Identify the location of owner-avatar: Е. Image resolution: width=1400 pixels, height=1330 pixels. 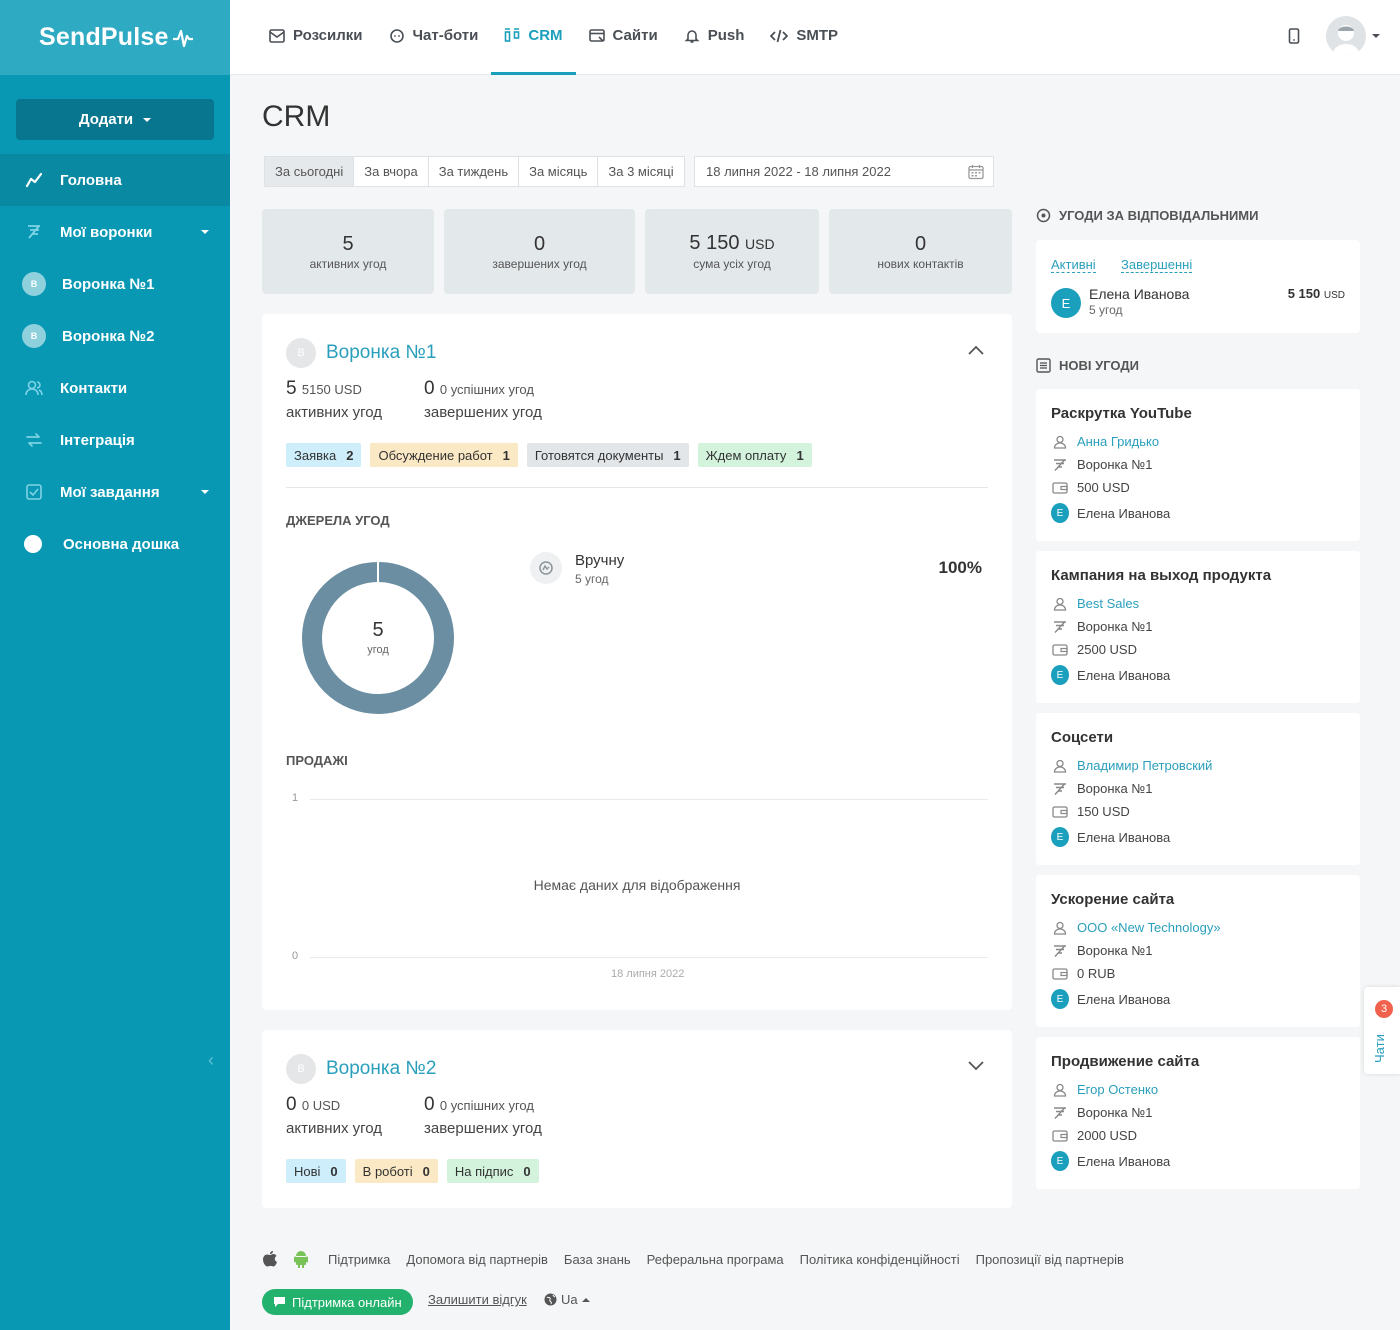
(1060, 675).